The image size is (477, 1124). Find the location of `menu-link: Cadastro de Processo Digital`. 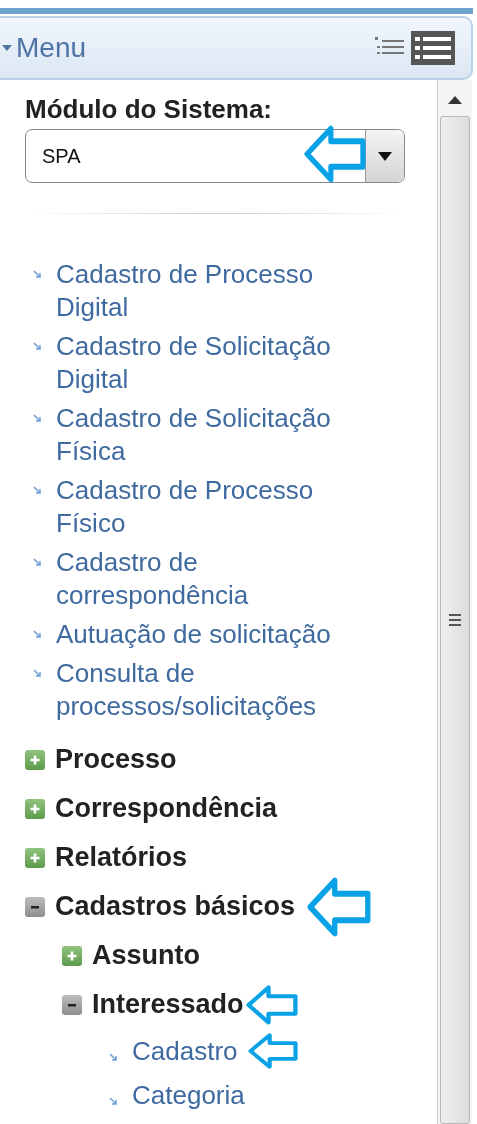

menu-link: Cadastro de Processo Digital is located at coordinates (206, 291).